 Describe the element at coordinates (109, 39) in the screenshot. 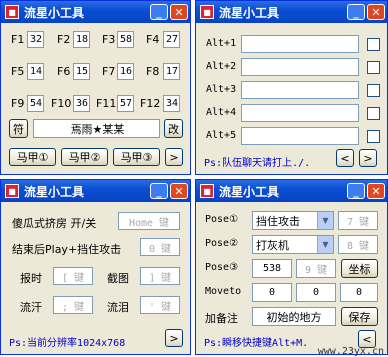

I see `fkey-label: F3` at that location.